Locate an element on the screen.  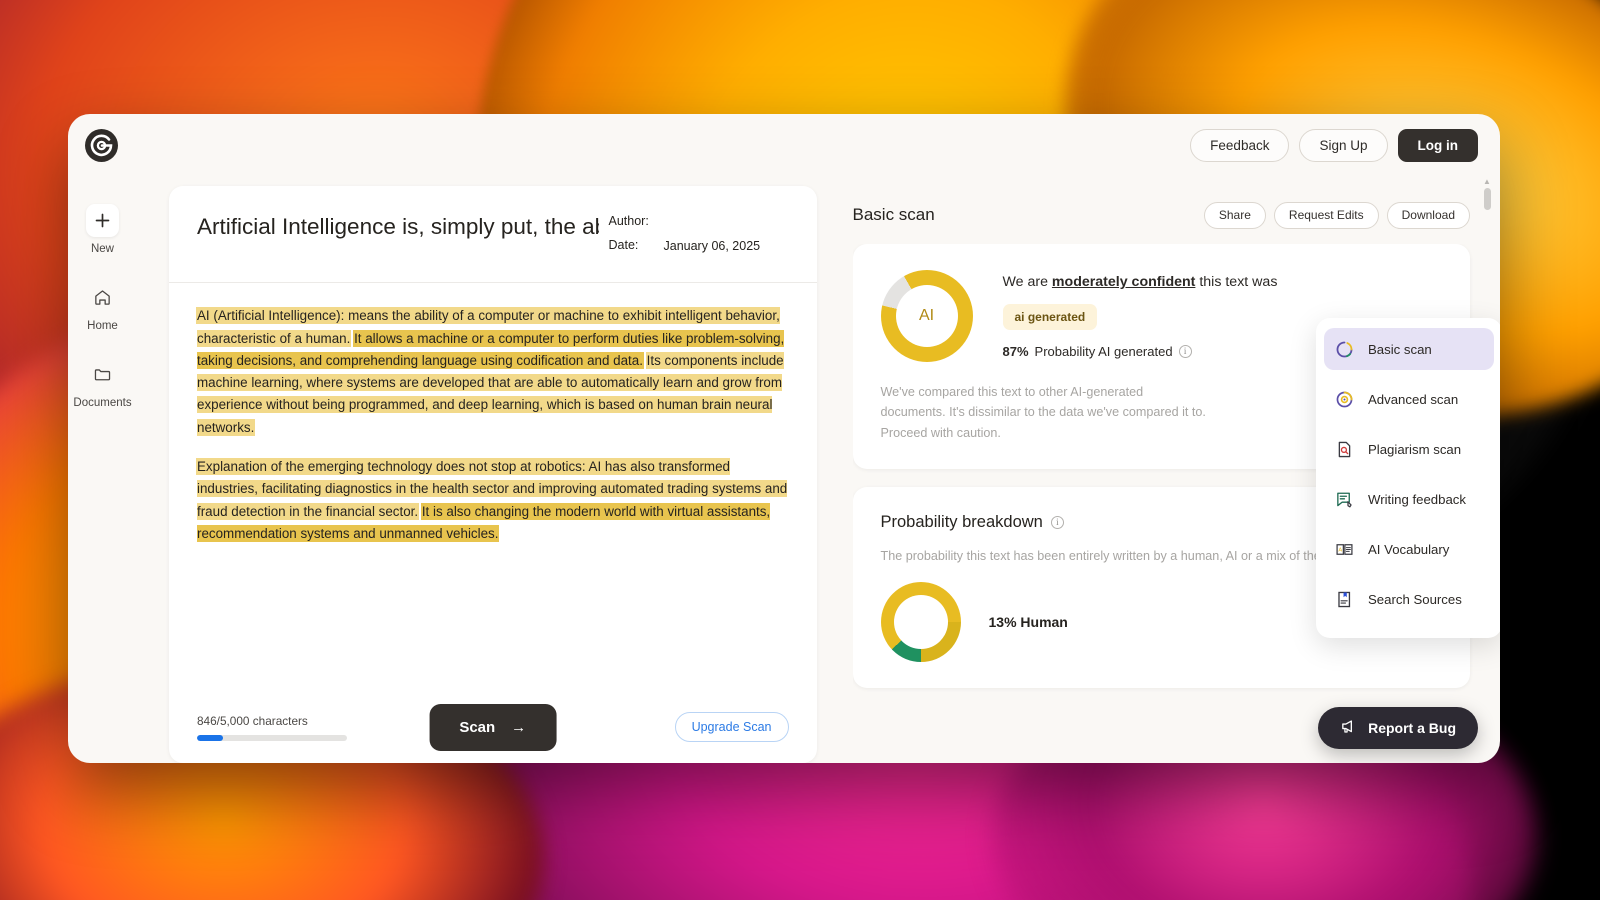
menu-item-writing-feedback: Writing feedback is located at coordinates (1409, 499).